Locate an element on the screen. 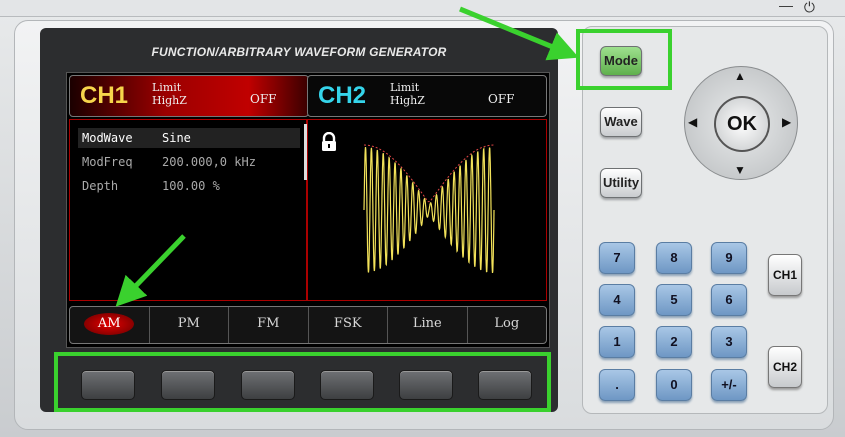 This screenshot has height=437, width=845. param-key: ModWave is located at coordinates (107, 138).